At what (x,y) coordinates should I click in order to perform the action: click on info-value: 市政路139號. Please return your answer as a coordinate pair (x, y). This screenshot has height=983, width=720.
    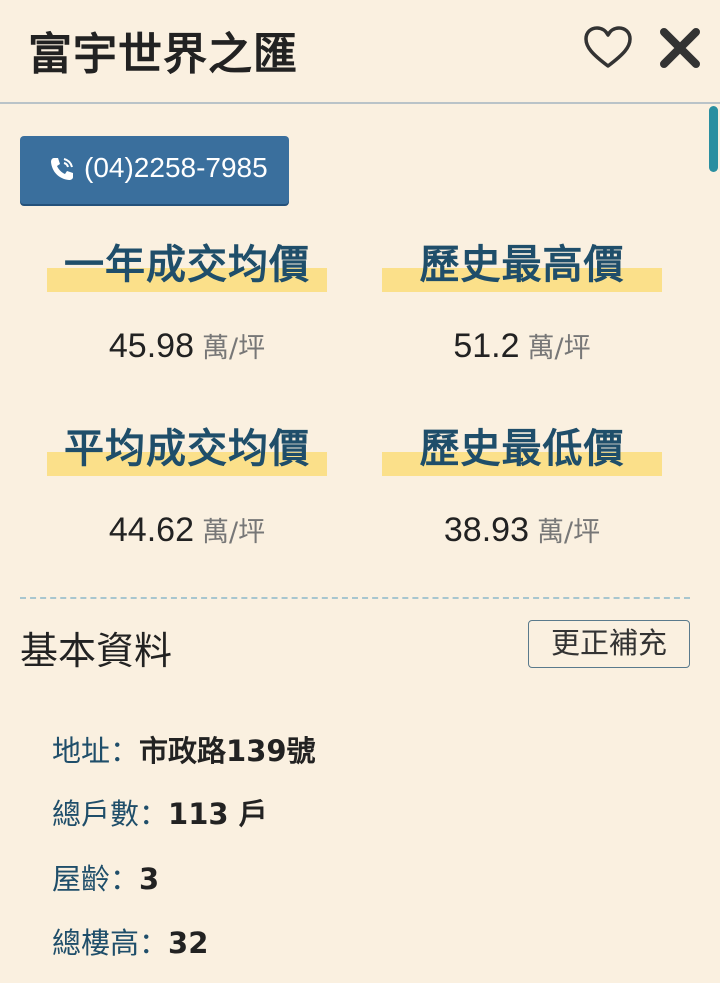
    Looking at the image, I should click on (227, 751).